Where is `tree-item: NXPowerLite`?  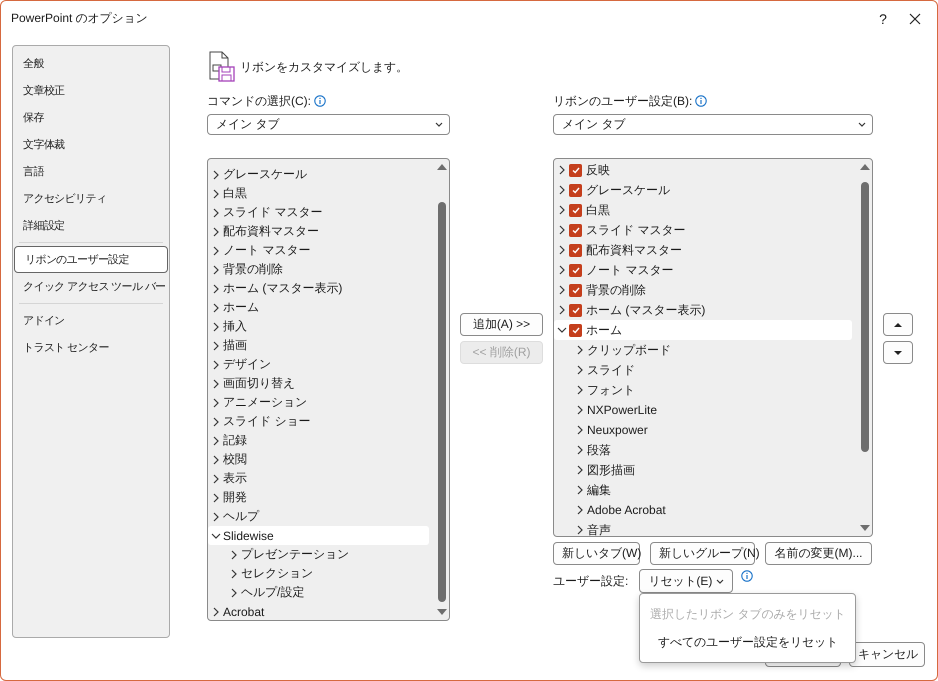 tree-item: NXPowerLite is located at coordinates (623, 410).